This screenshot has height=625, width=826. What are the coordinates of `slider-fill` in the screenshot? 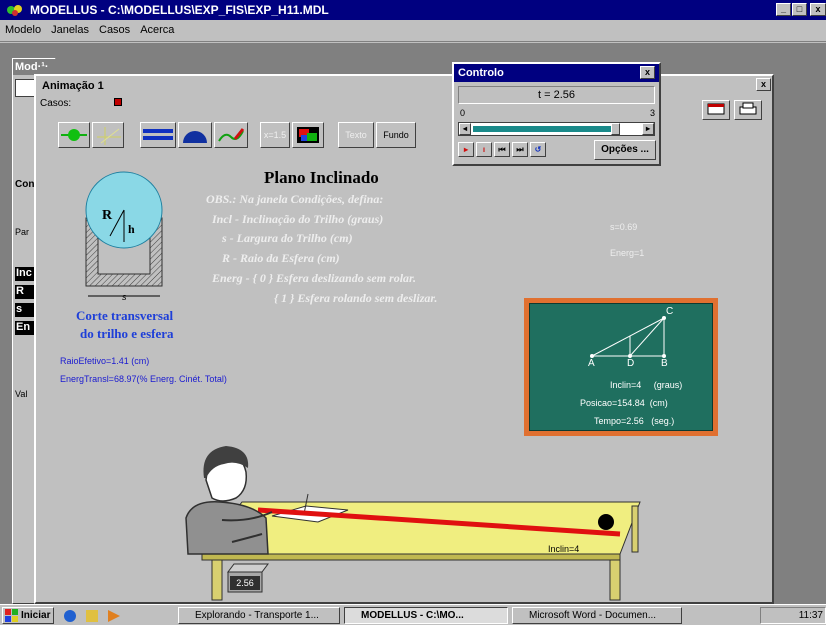 It's located at (544, 129).